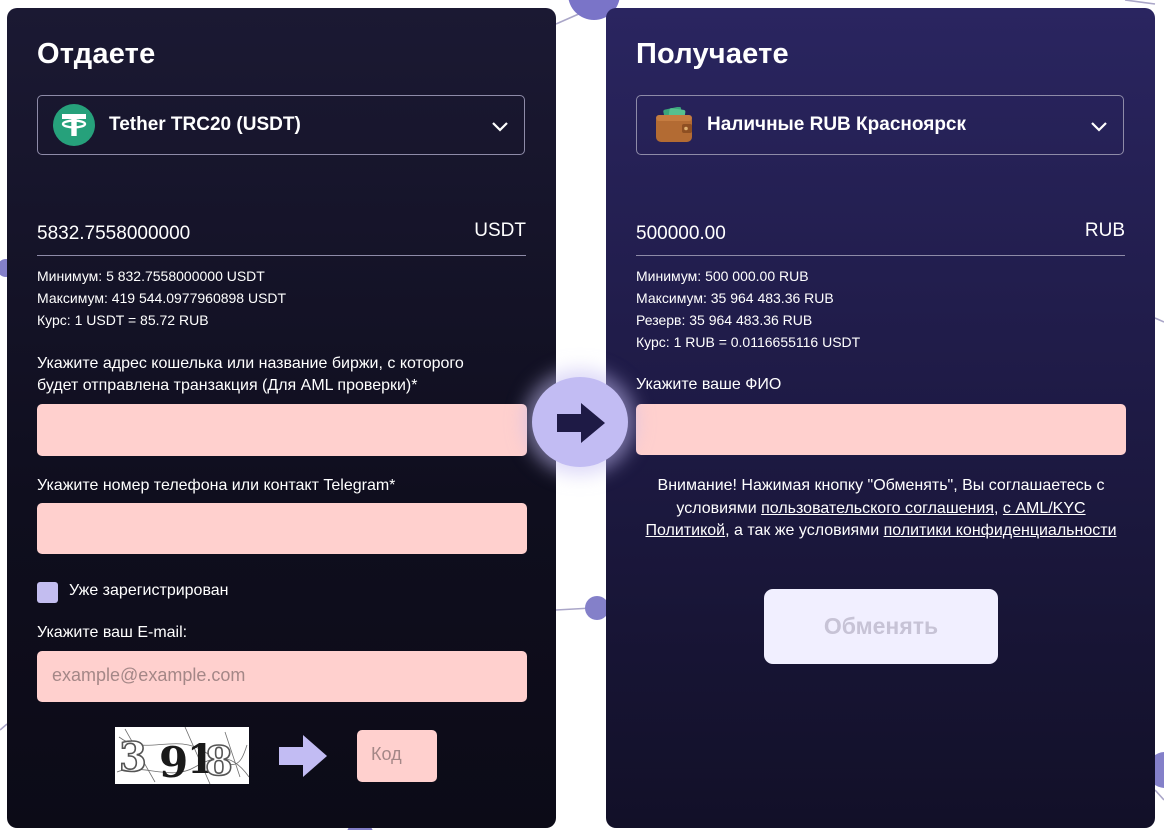 The height and width of the screenshot is (830, 1164). Describe the element at coordinates (709, 384) in the screenshot. I see `fio-label: Укажите ваше ФИО` at that location.